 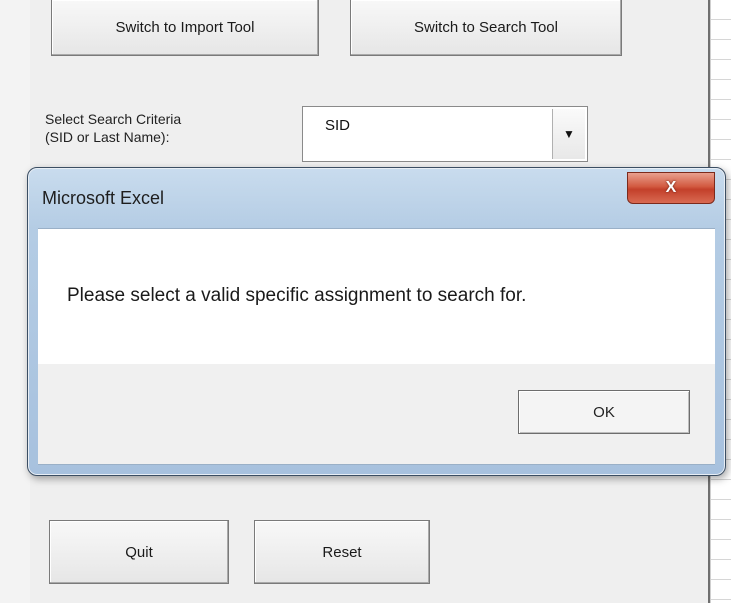 I want to click on switch-to-search-button: Switch to Search Tool, so click(x=486, y=28).